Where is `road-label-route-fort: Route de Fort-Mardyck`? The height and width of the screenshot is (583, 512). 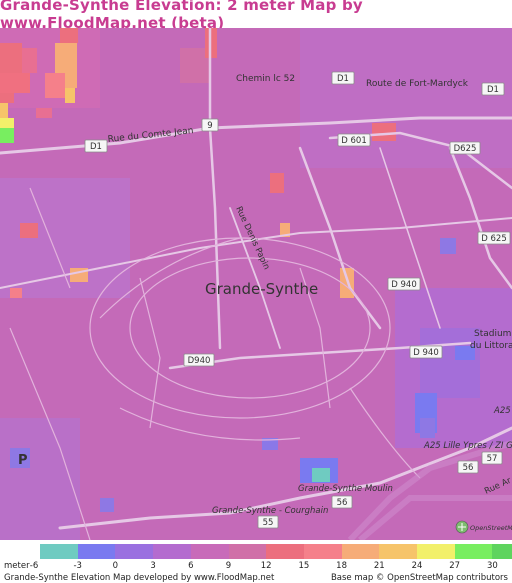
road-label-route-fort: Route de Fort-Mardyck is located at coordinates (417, 84).